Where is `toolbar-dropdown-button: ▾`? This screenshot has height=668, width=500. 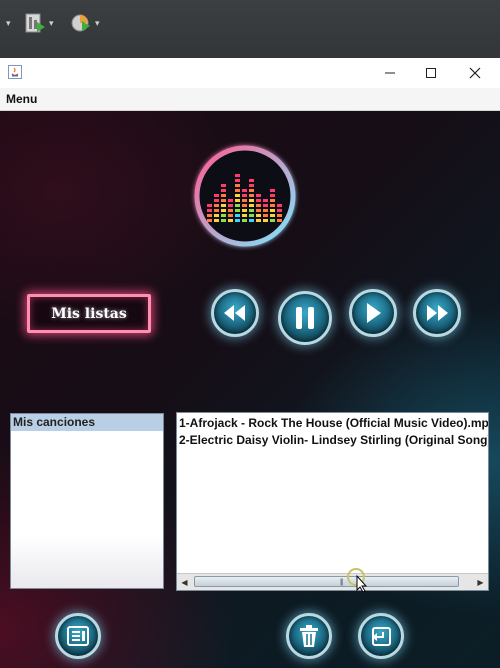 toolbar-dropdown-button: ▾ is located at coordinates (8, 23).